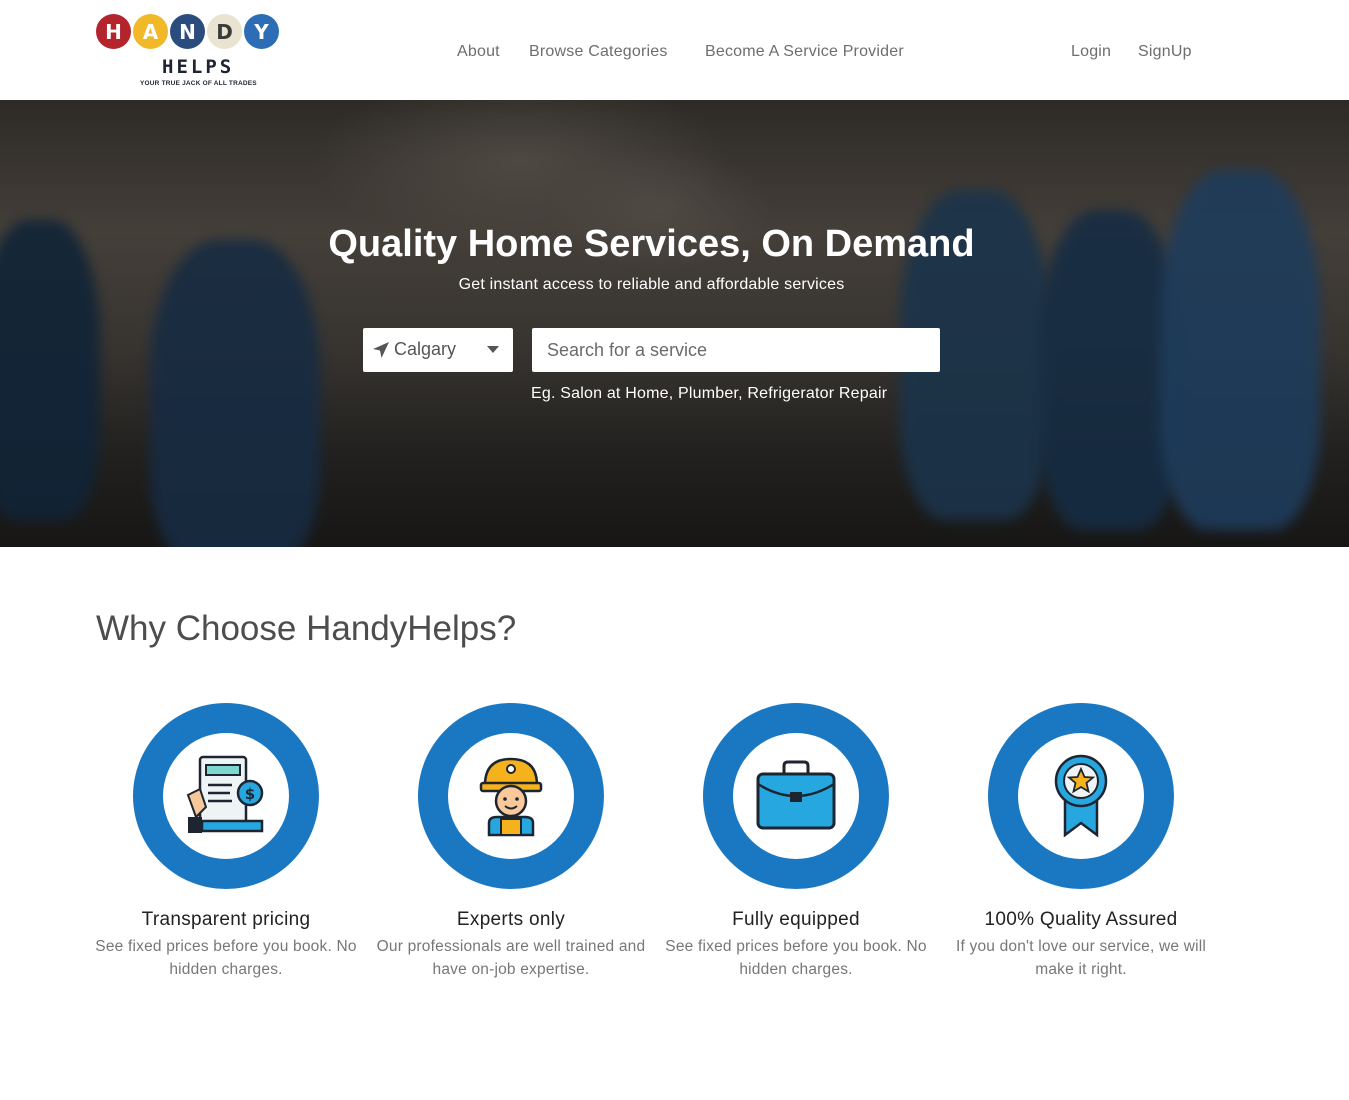  I want to click on invoice-icon: $, so click(225, 794).